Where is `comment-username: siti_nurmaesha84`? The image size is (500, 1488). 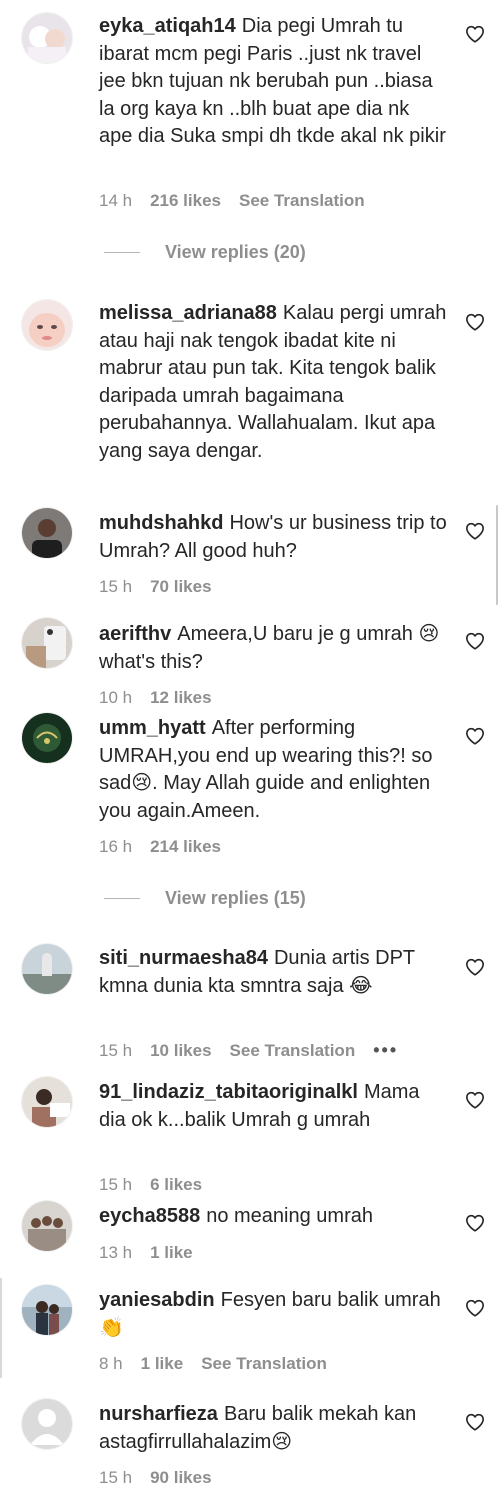
comment-username: siti_nurmaesha84 is located at coordinates (183, 958).